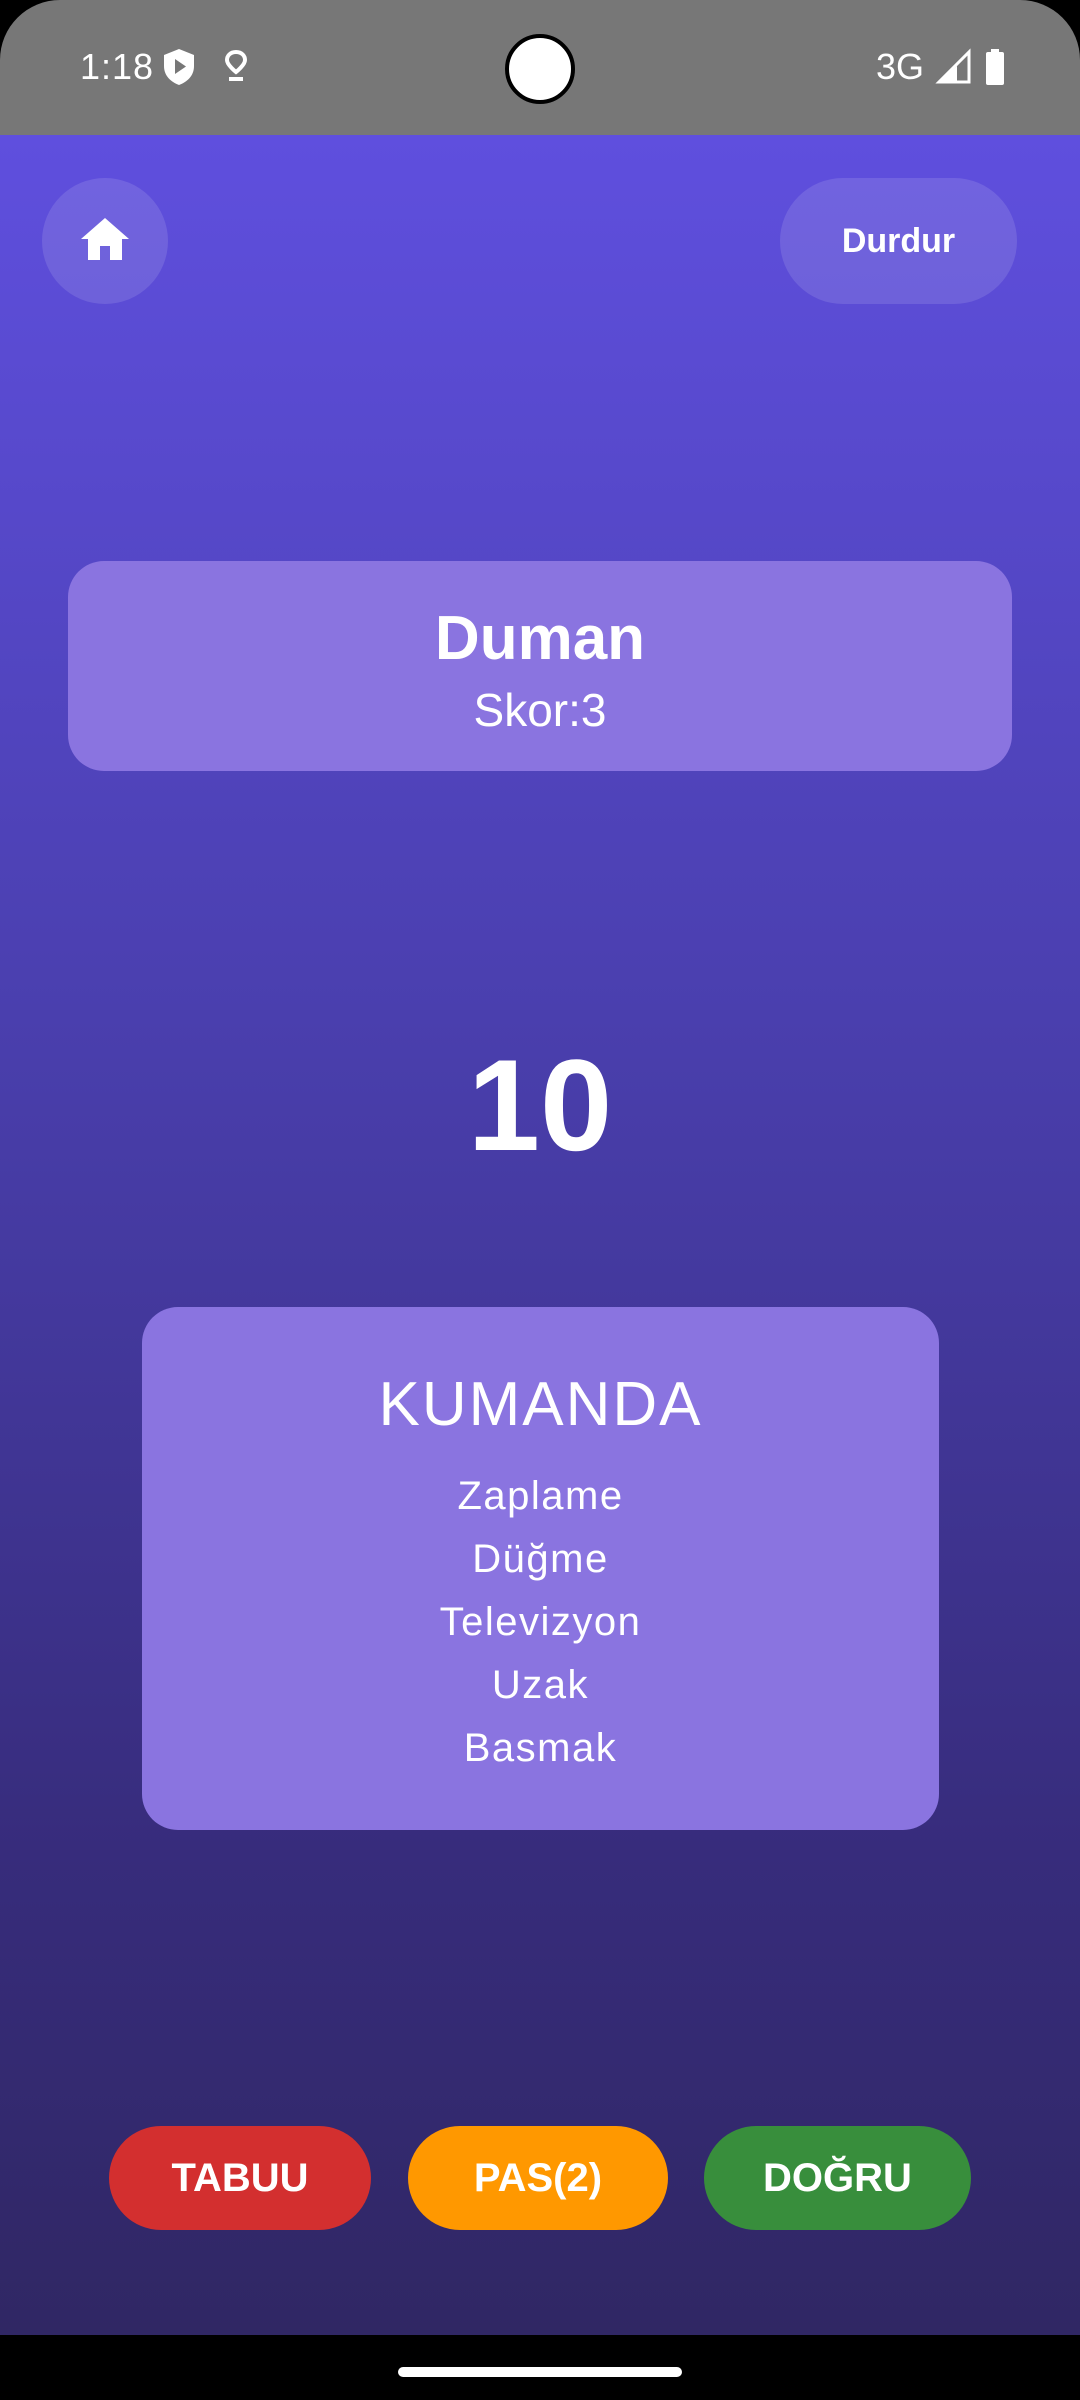  Describe the element at coordinates (540, 710) in the screenshot. I see `team-score: Skor:3` at that location.